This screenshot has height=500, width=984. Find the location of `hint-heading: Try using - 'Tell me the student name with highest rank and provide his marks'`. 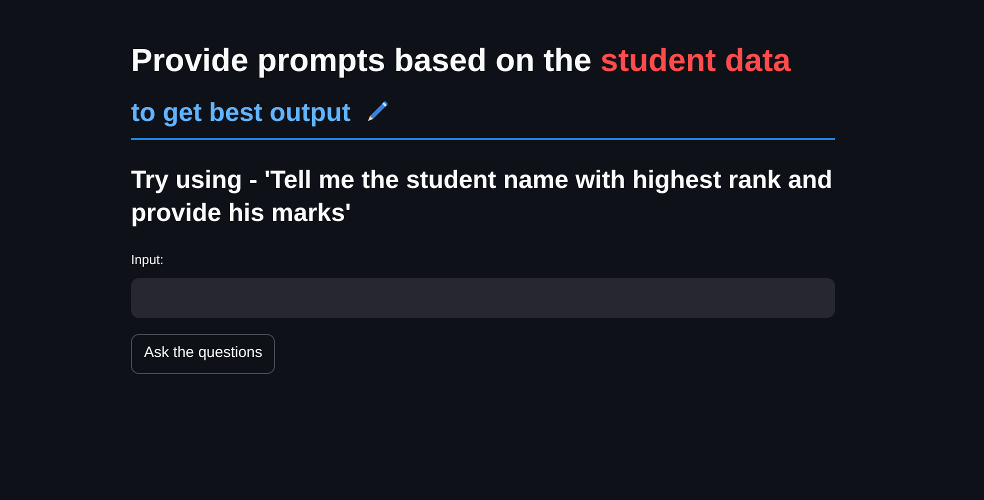

hint-heading: Try using - 'Tell me the student name with highest rank and provide his marks' is located at coordinates (482, 197).